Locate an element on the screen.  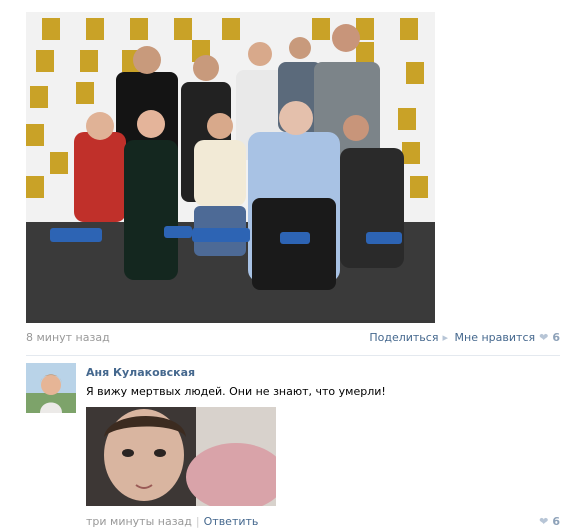
share-button: Поделиться ▸ is located at coordinates (408, 337).